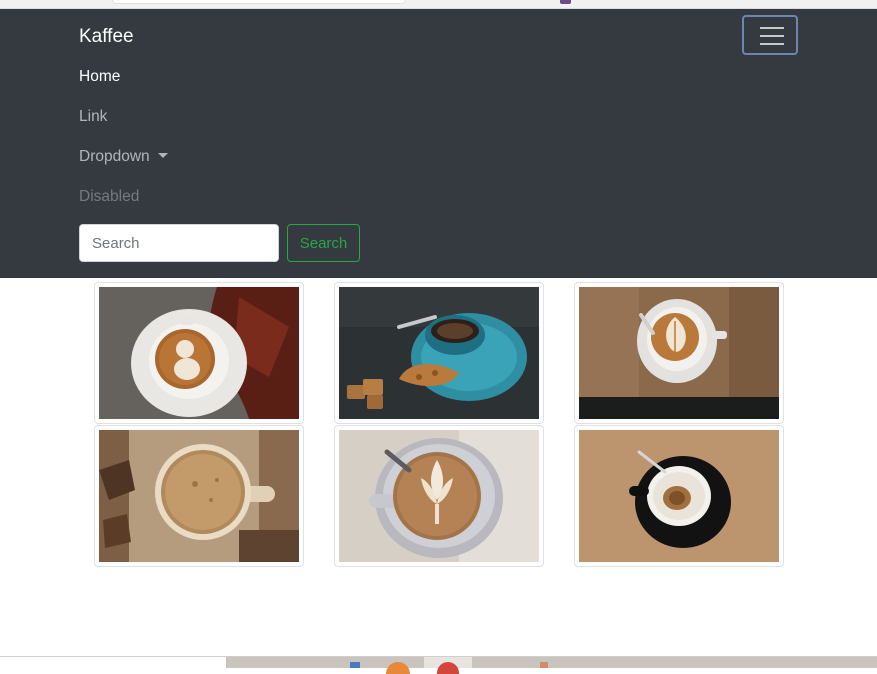 This screenshot has width=877, height=674. I want to click on coffee-photo-rustic-cup, so click(199, 496).